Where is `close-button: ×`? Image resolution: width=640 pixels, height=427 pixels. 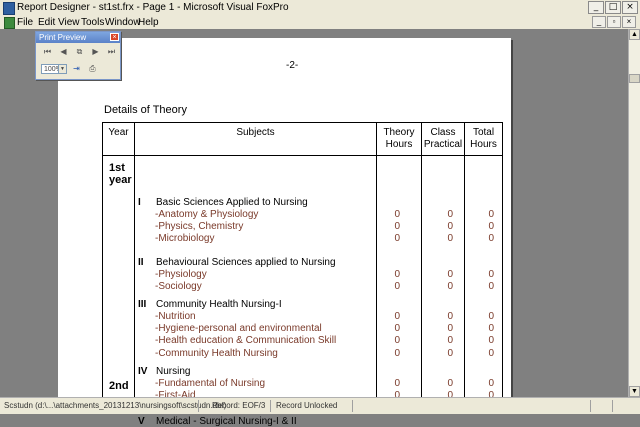 close-button: × is located at coordinates (630, 7).